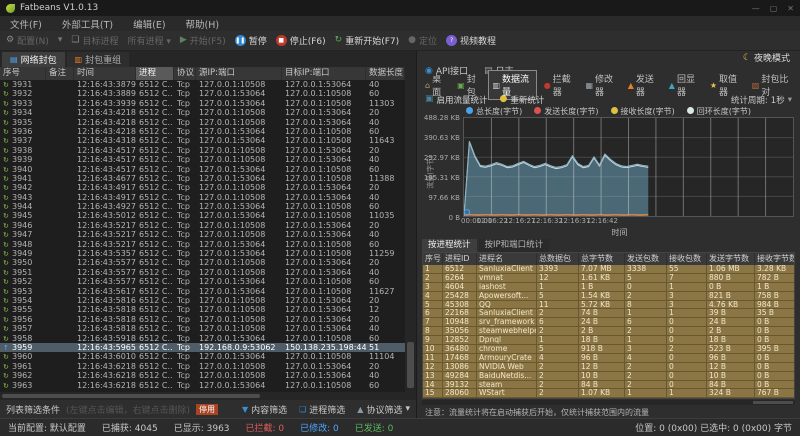  Describe the element at coordinates (207, 409) in the screenshot. I see `filter-disabled-badge: 停用` at that location.